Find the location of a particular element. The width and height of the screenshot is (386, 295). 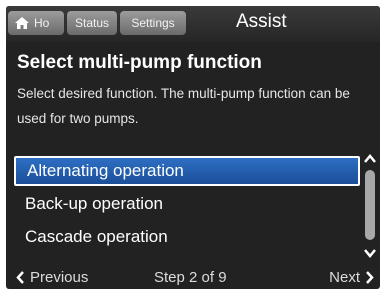

footer-bar: Previous Step 2 of 9 Next is located at coordinates (193, 279).